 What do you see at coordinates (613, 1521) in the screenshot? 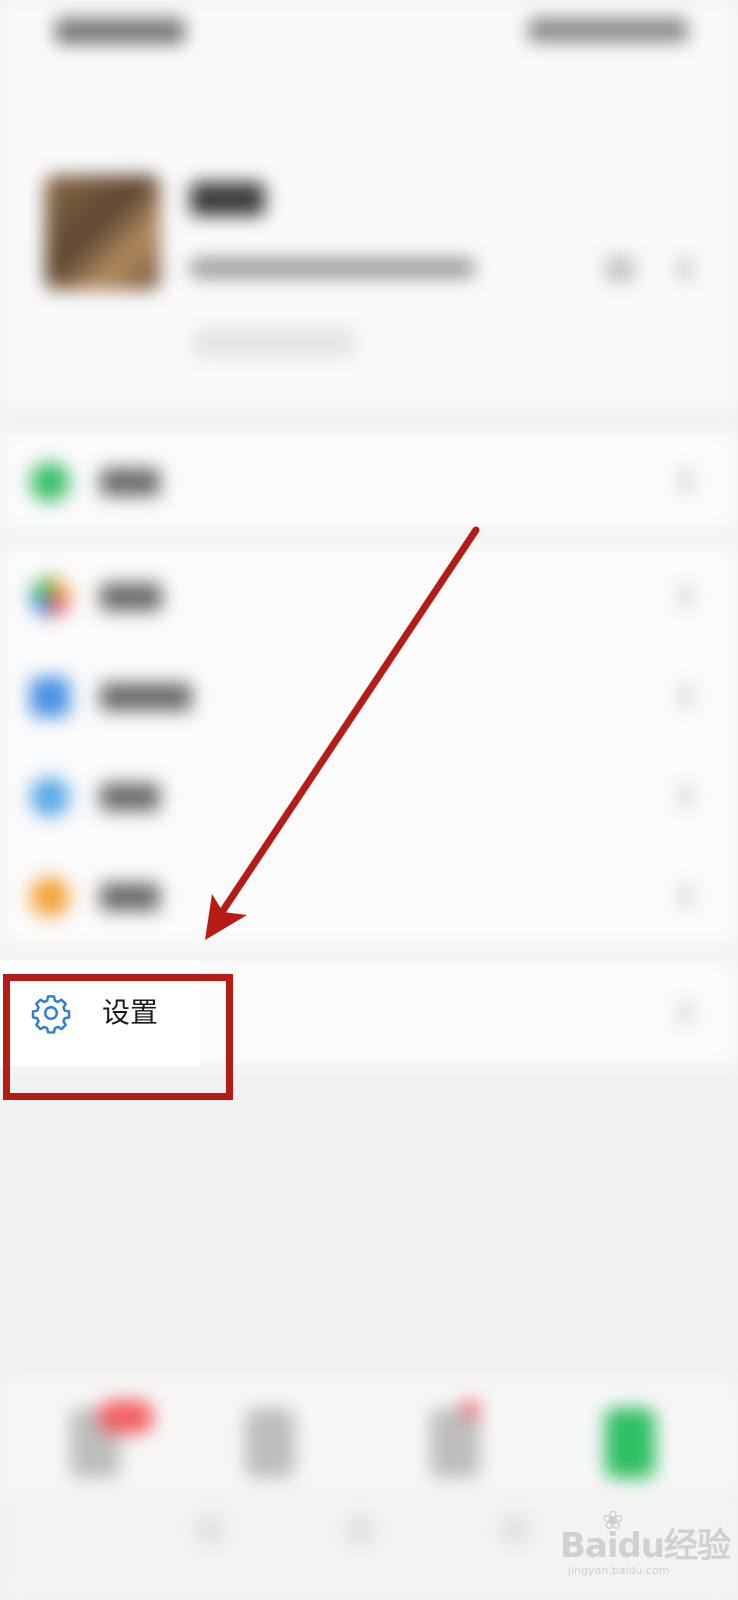
I see `paw-icon: ❀` at bounding box center [613, 1521].